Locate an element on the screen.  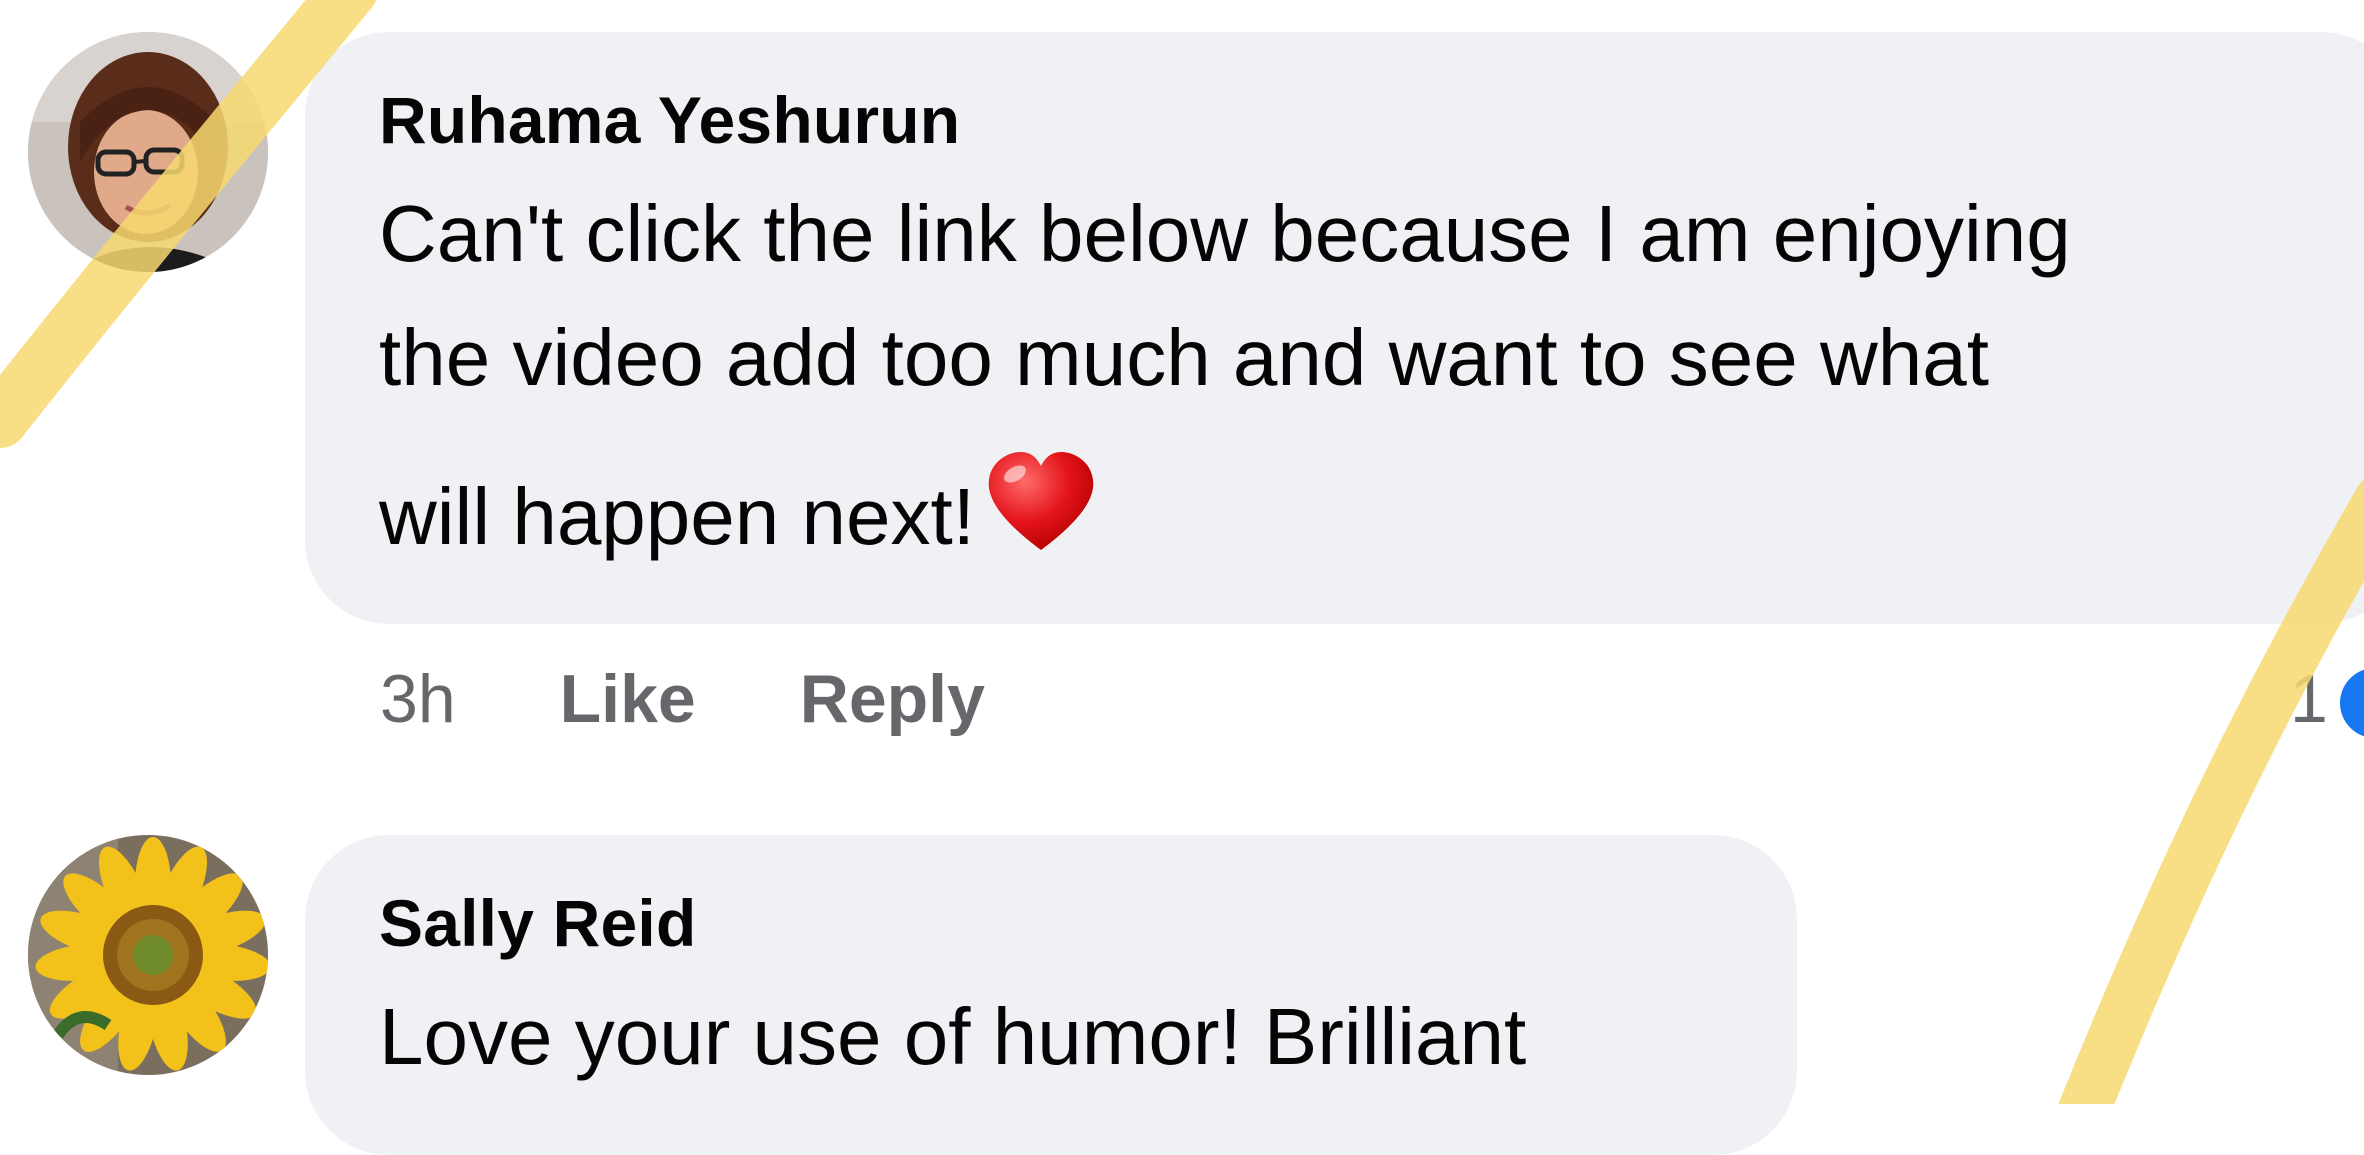
comment-timestamp: 3h is located at coordinates (418, 699).